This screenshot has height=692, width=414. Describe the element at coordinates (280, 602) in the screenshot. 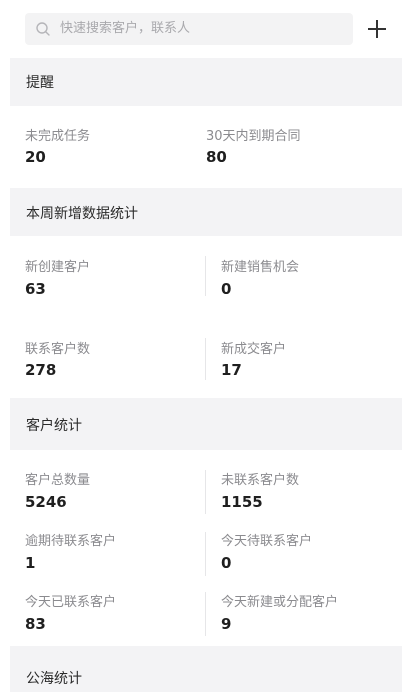

I see `stat-label: 今天新建或分配客户` at that location.